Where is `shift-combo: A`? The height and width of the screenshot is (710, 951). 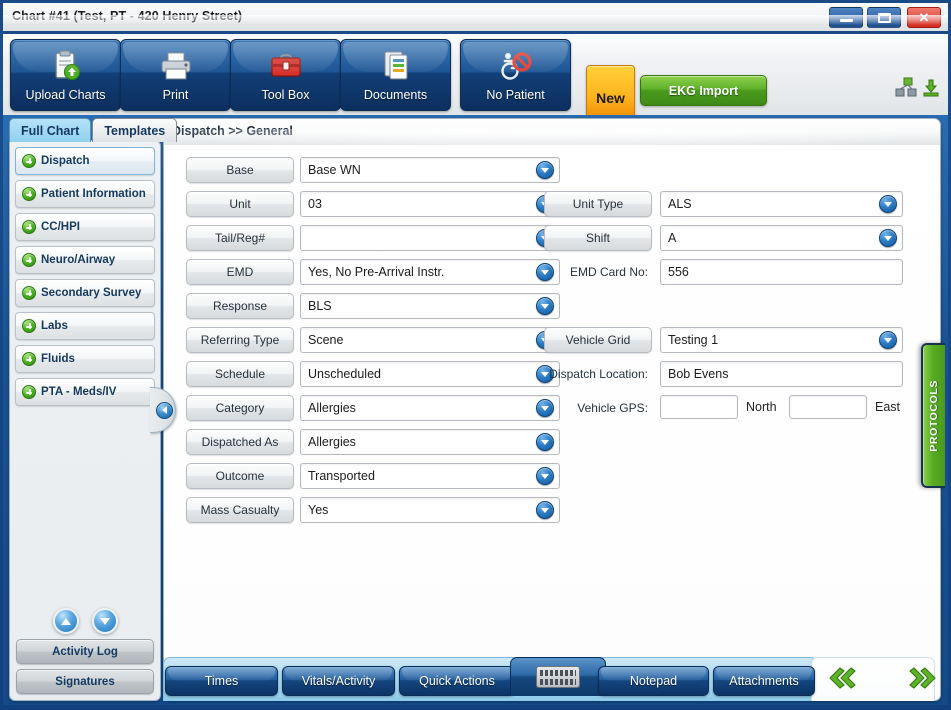
shift-combo: A is located at coordinates (781, 238).